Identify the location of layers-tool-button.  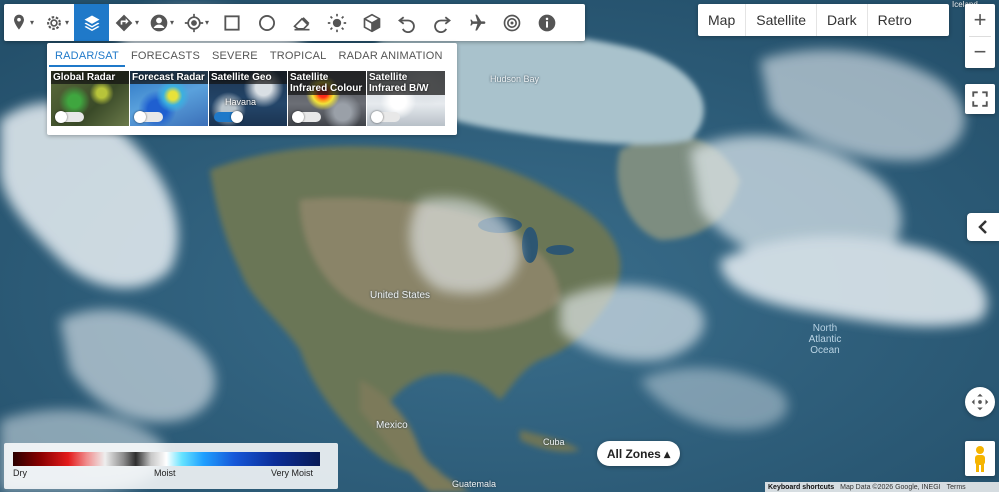
(91, 22).